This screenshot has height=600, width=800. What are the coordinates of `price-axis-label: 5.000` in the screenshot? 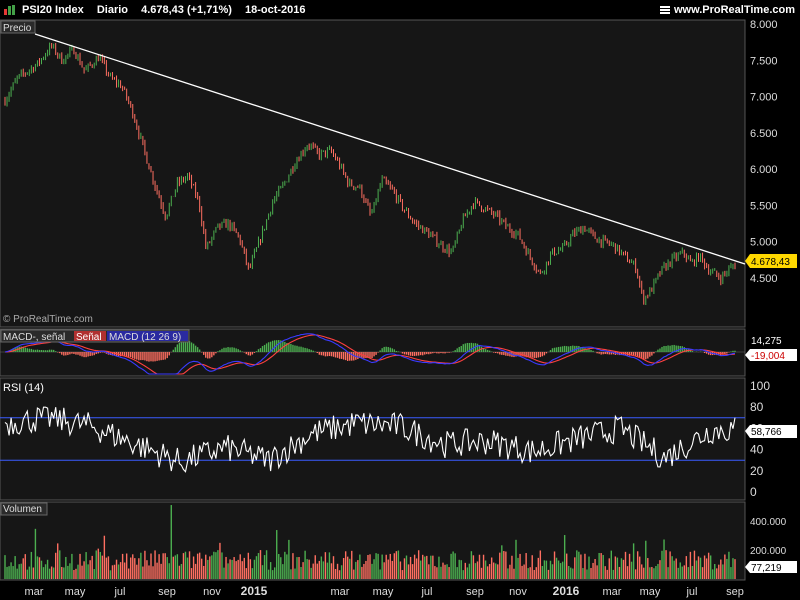 It's located at (764, 243).